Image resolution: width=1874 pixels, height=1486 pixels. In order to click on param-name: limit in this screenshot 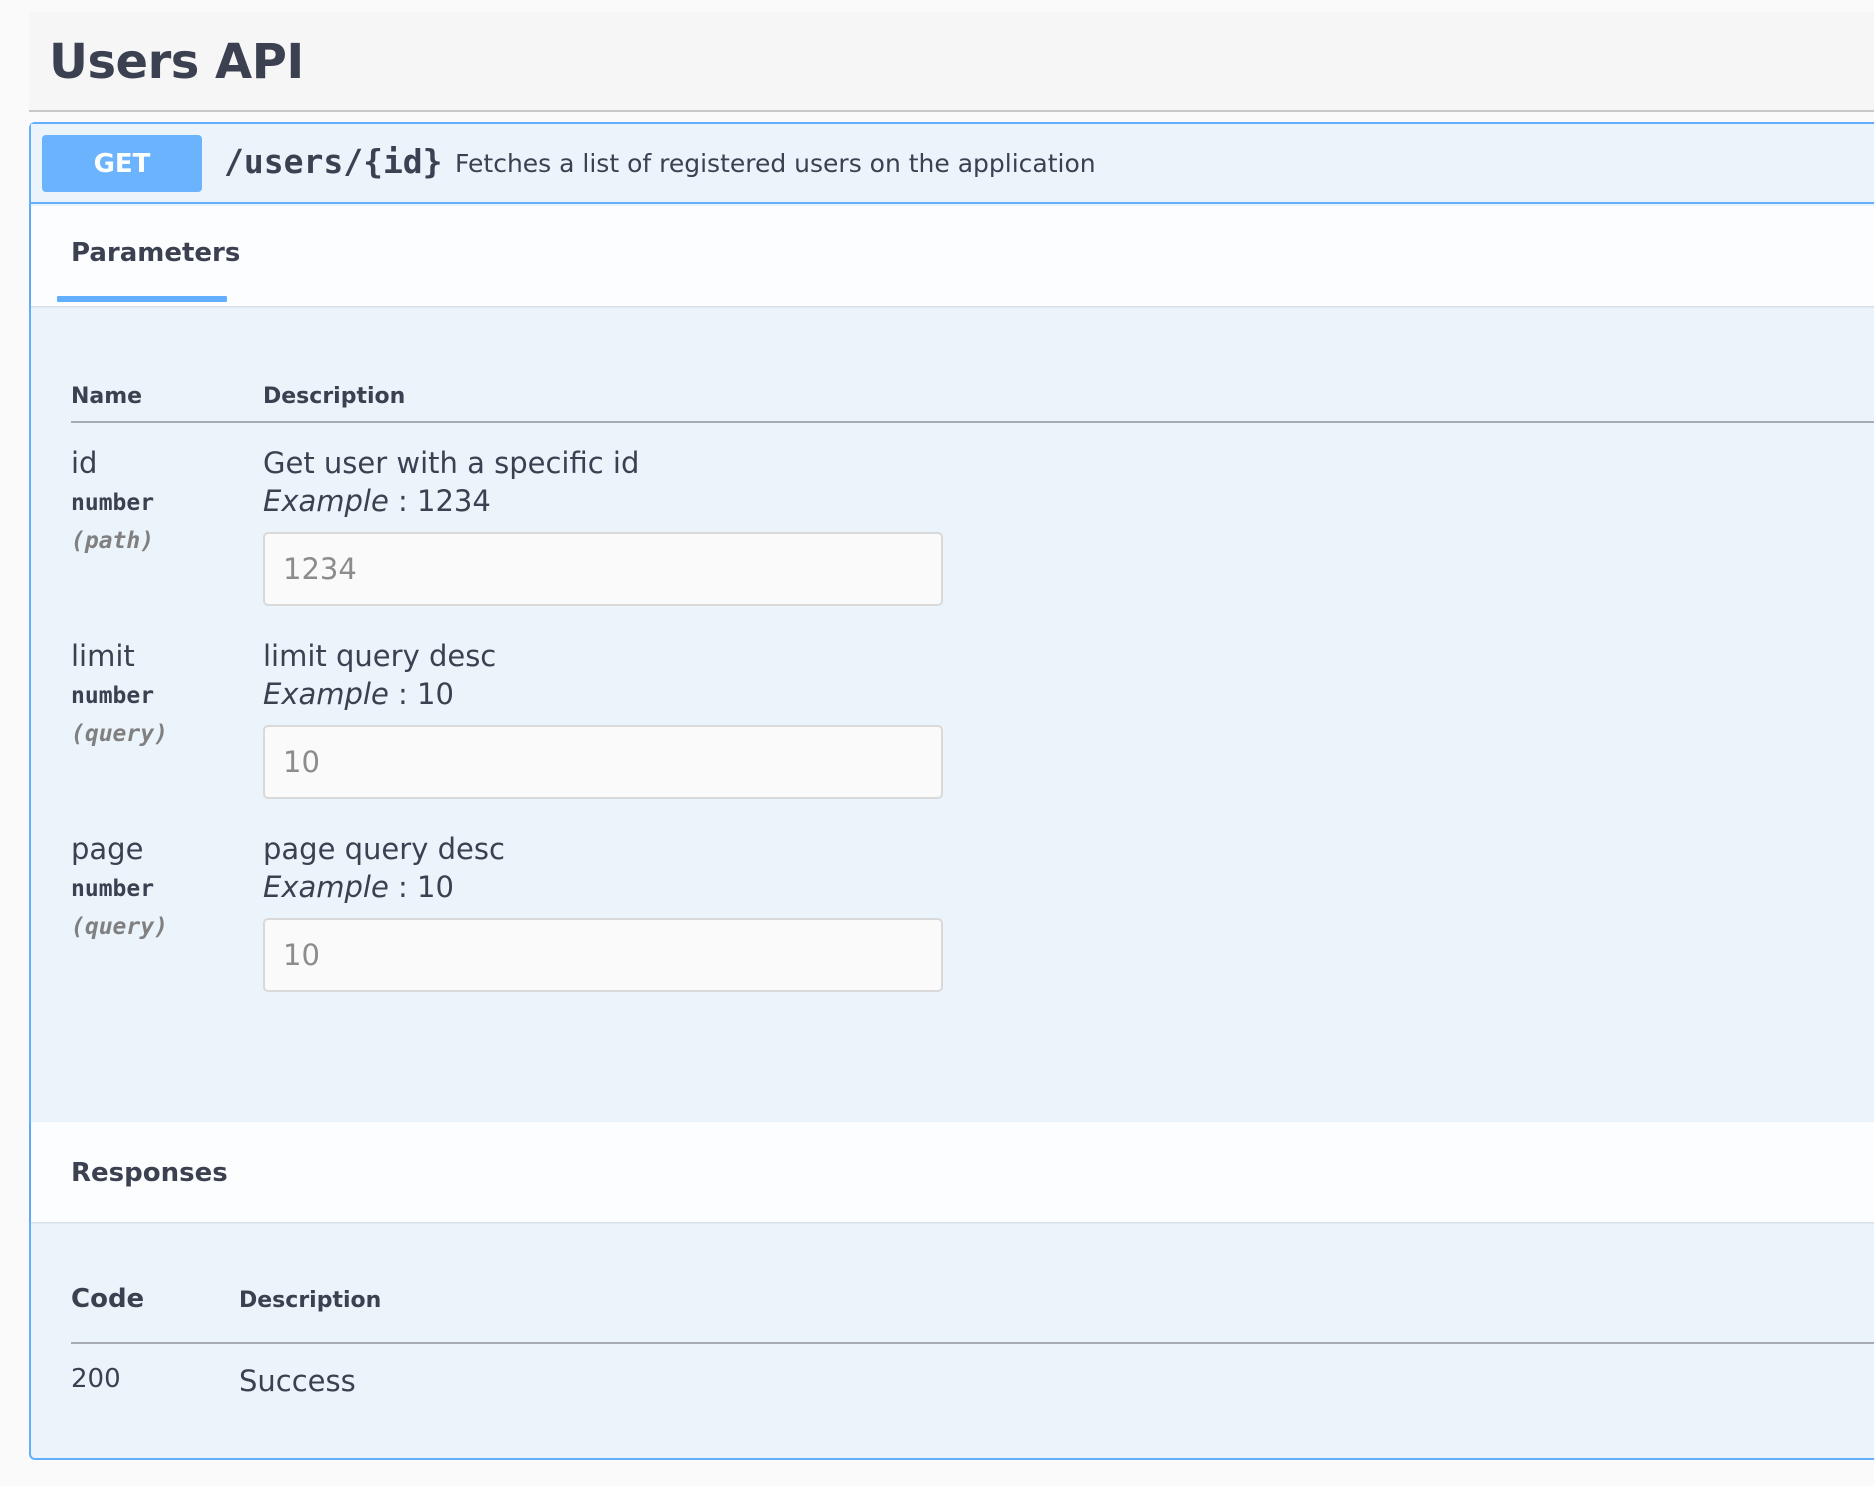, I will do `click(103, 656)`.